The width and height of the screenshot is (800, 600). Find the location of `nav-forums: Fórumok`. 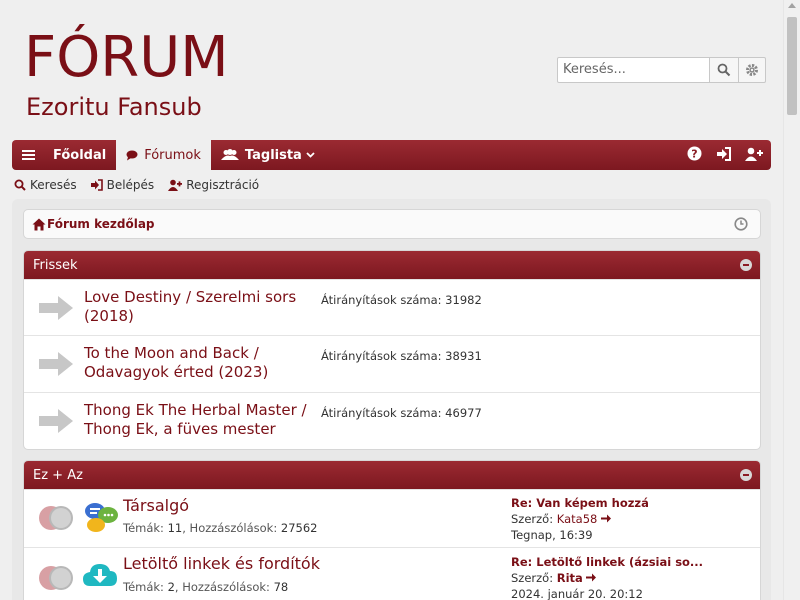

nav-forums: Fórumok is located at coordinates (163, 155).